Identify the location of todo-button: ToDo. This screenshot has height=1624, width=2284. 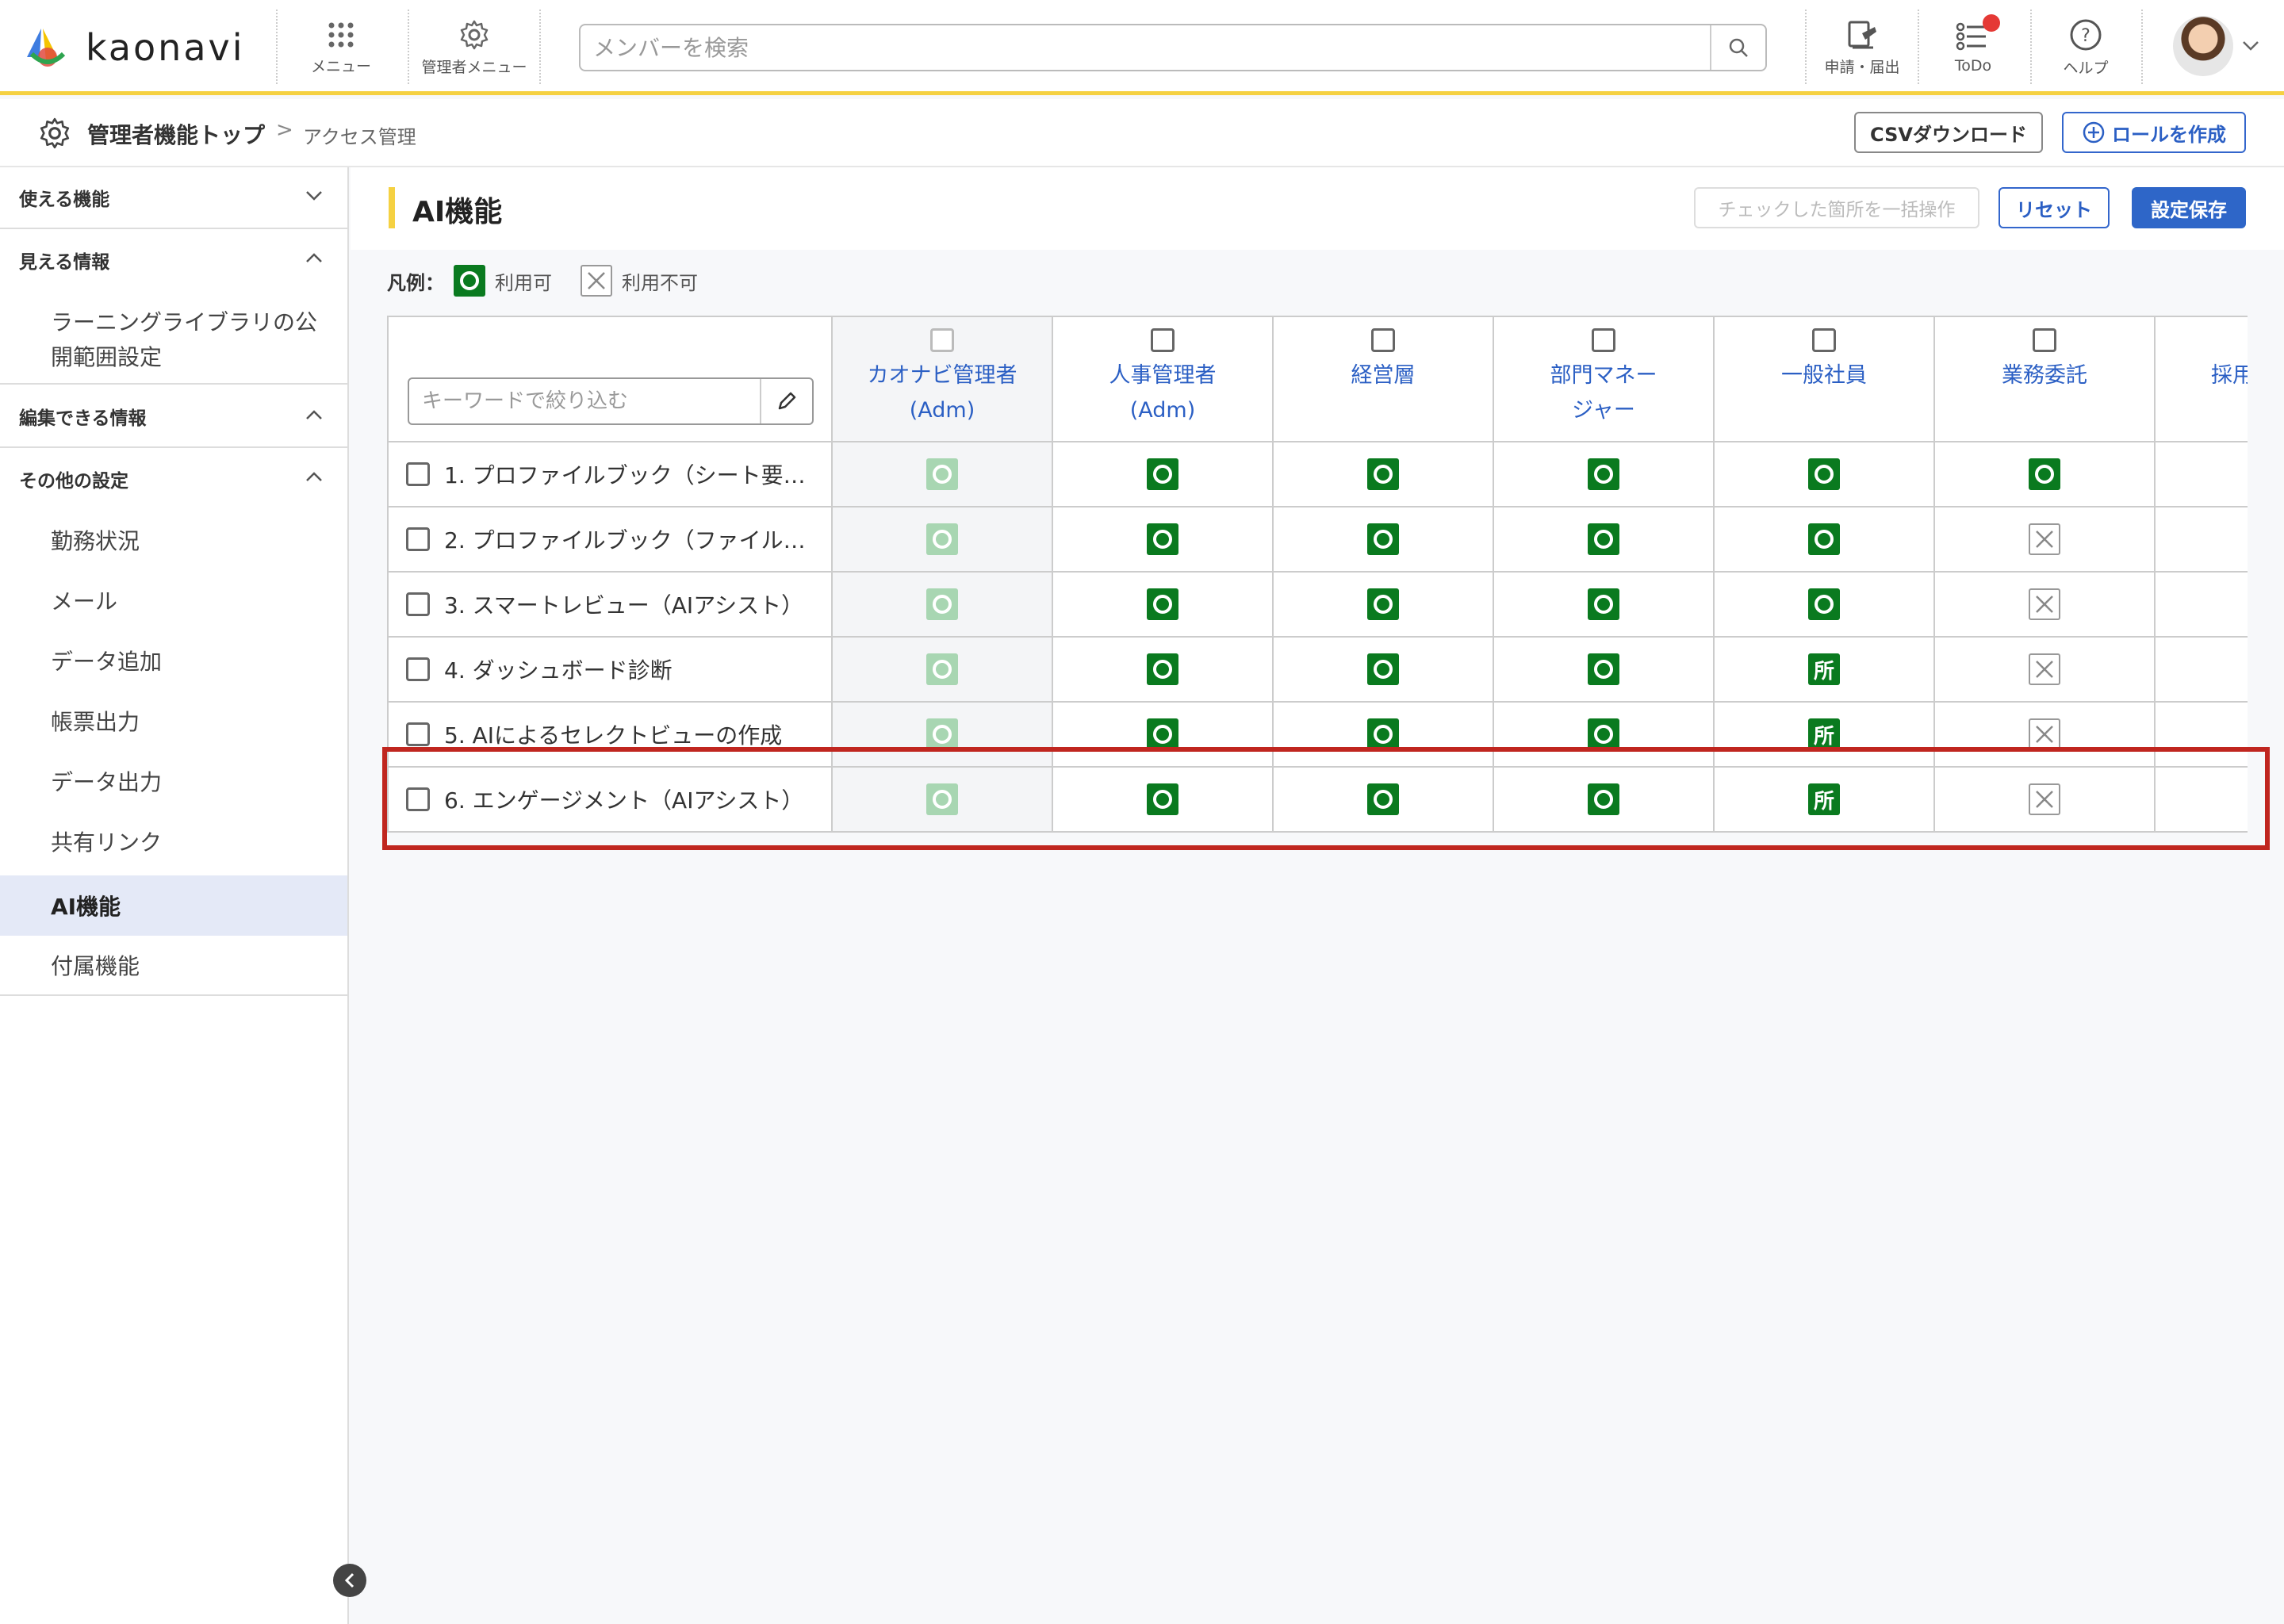
(1973, 48).